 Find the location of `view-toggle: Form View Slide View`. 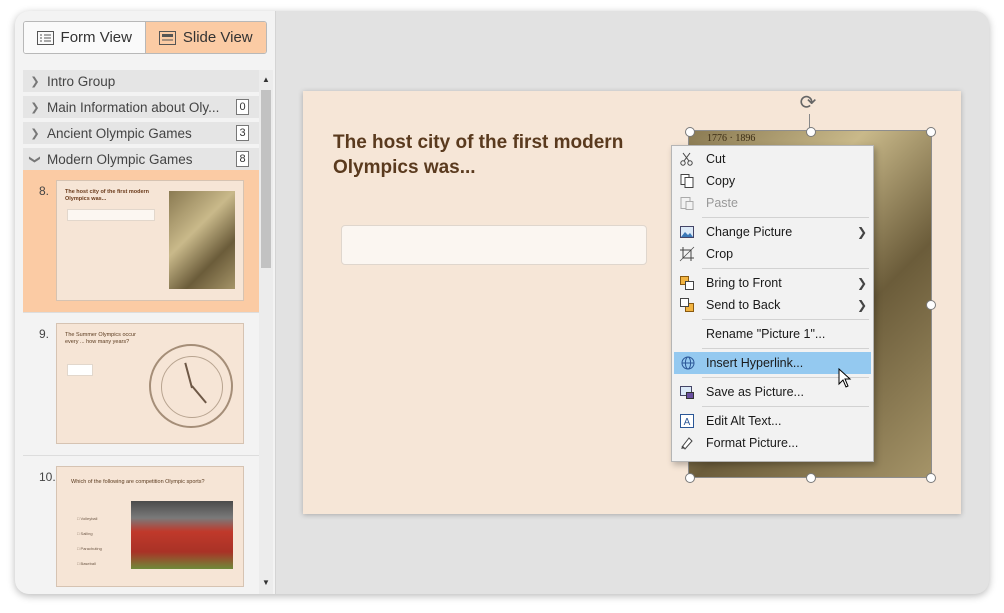

view-toggle: Form View Slide View is located at coordinates (145, 37).